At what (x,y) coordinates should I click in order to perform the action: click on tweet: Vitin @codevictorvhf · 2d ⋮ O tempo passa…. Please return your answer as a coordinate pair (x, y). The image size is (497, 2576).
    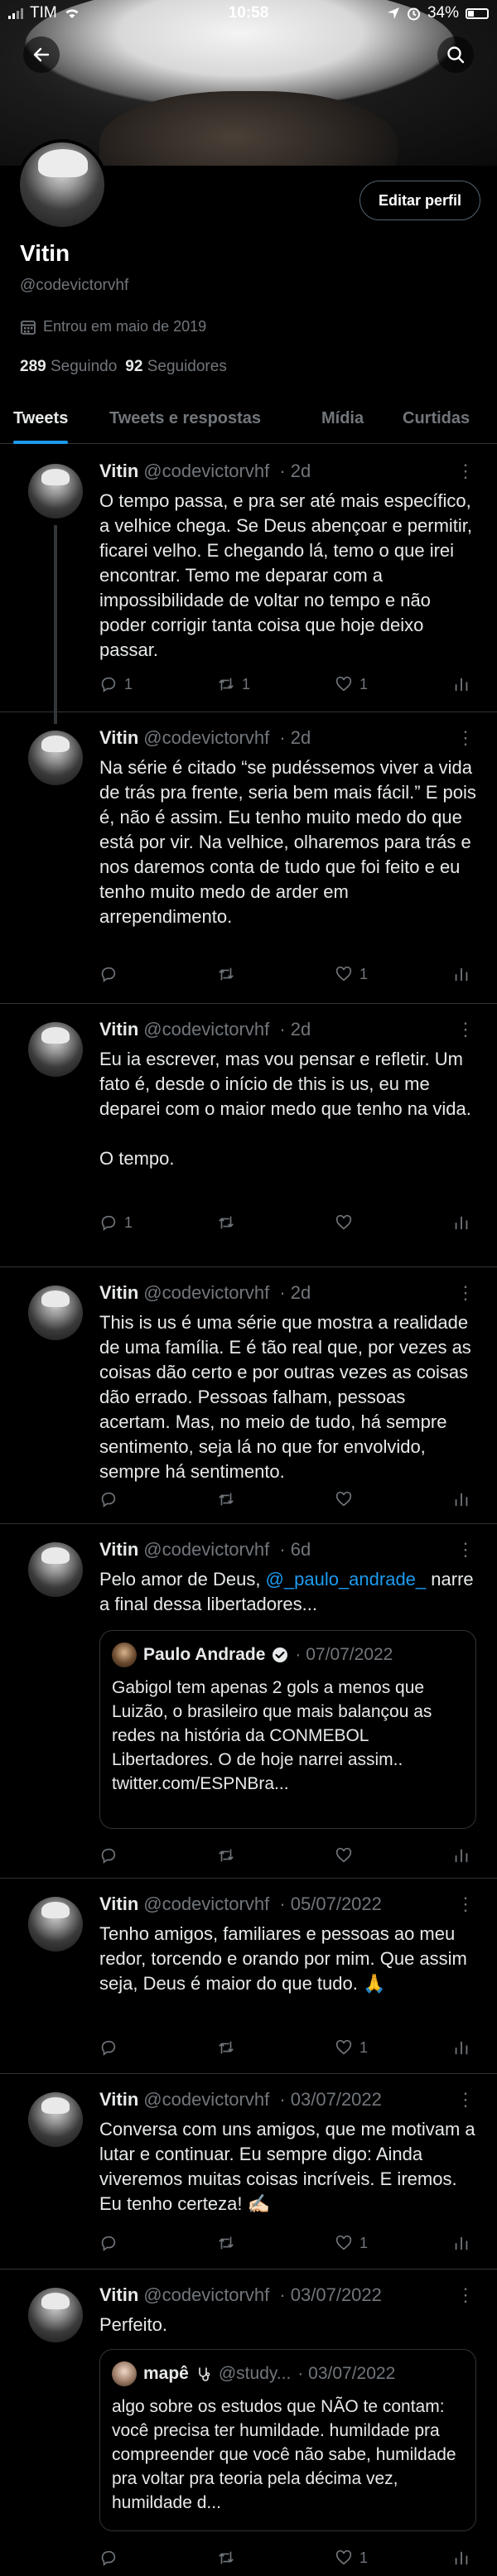
    Looking at the image, I should click on (248, 579).